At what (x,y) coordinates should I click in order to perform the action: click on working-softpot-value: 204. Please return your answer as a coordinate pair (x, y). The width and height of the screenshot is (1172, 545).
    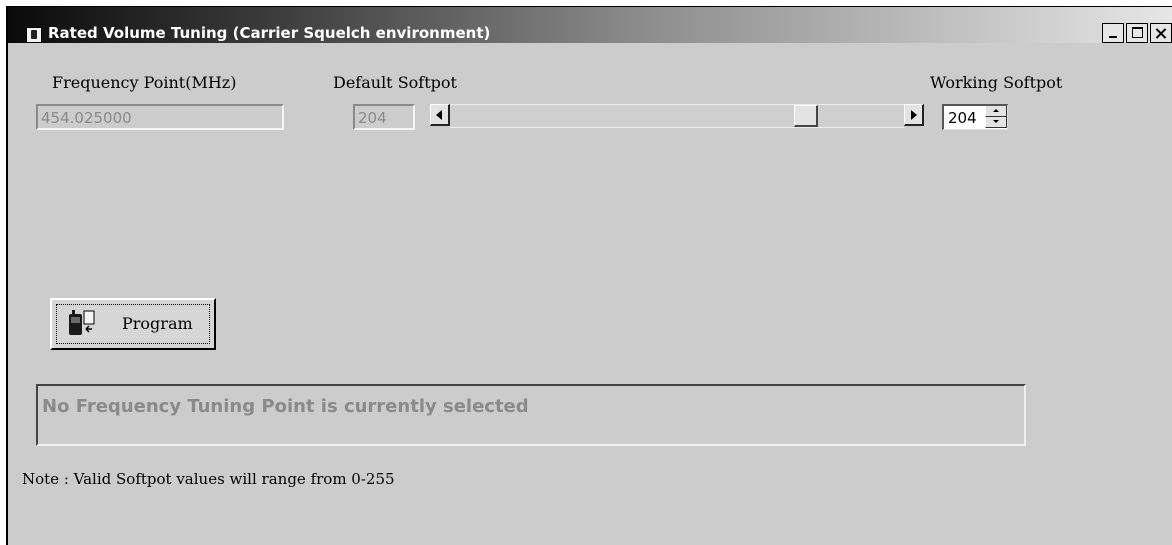
    Looking at the image, I should click on (962, 118).